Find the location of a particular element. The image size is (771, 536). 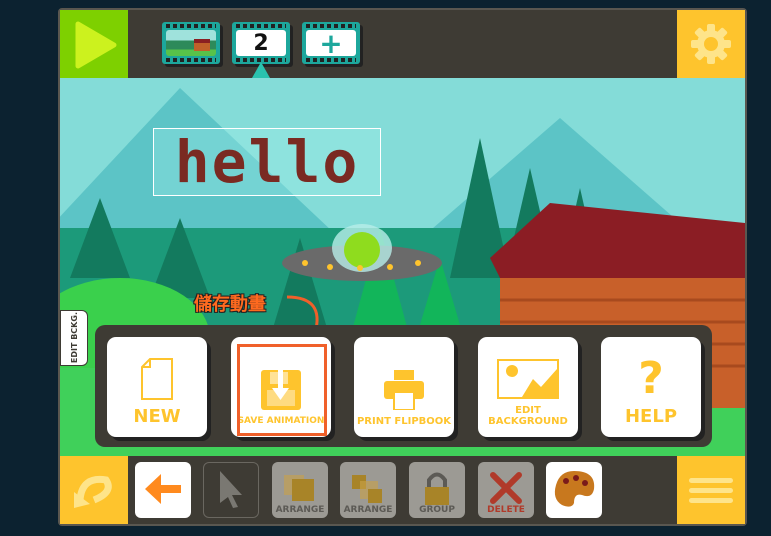

settings-button is located at coordinates (711, 44).